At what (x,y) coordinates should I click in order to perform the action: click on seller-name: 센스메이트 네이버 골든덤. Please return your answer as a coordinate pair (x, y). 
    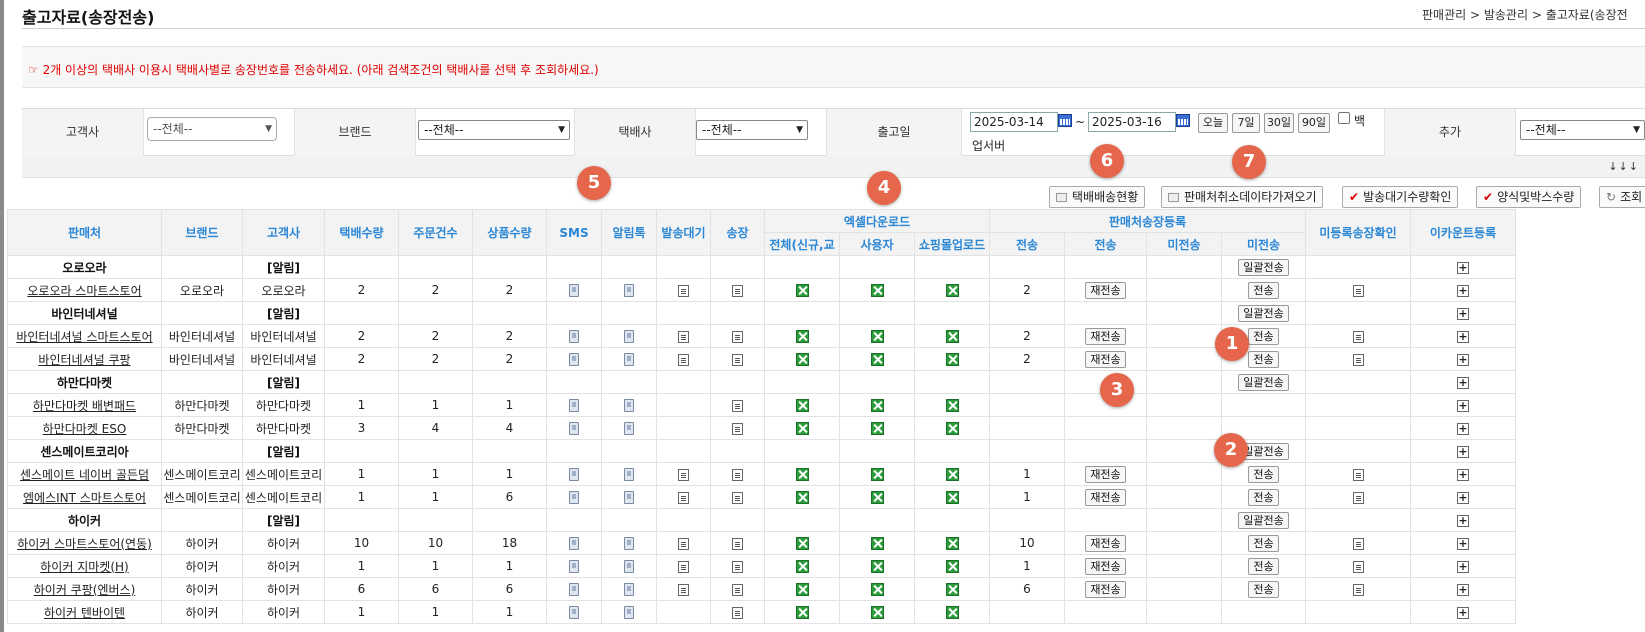
    Looking at the image, I should click on (84, 474).